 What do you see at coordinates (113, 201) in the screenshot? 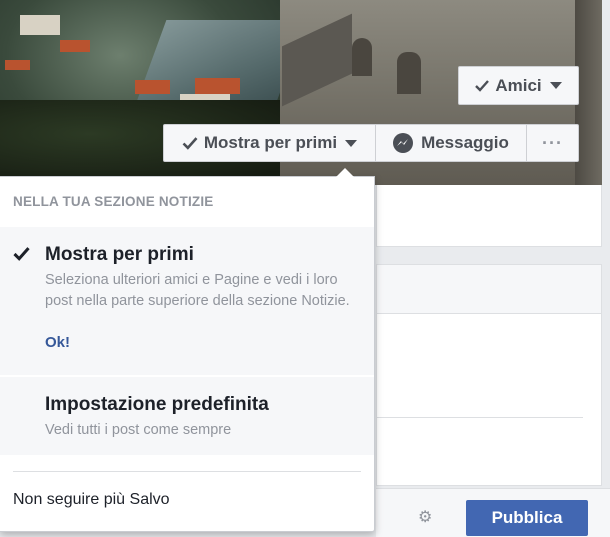
I see `dropdown-header: NELLA TUA SEZIONE NOTIZIE` at bounding box center [113, 201].